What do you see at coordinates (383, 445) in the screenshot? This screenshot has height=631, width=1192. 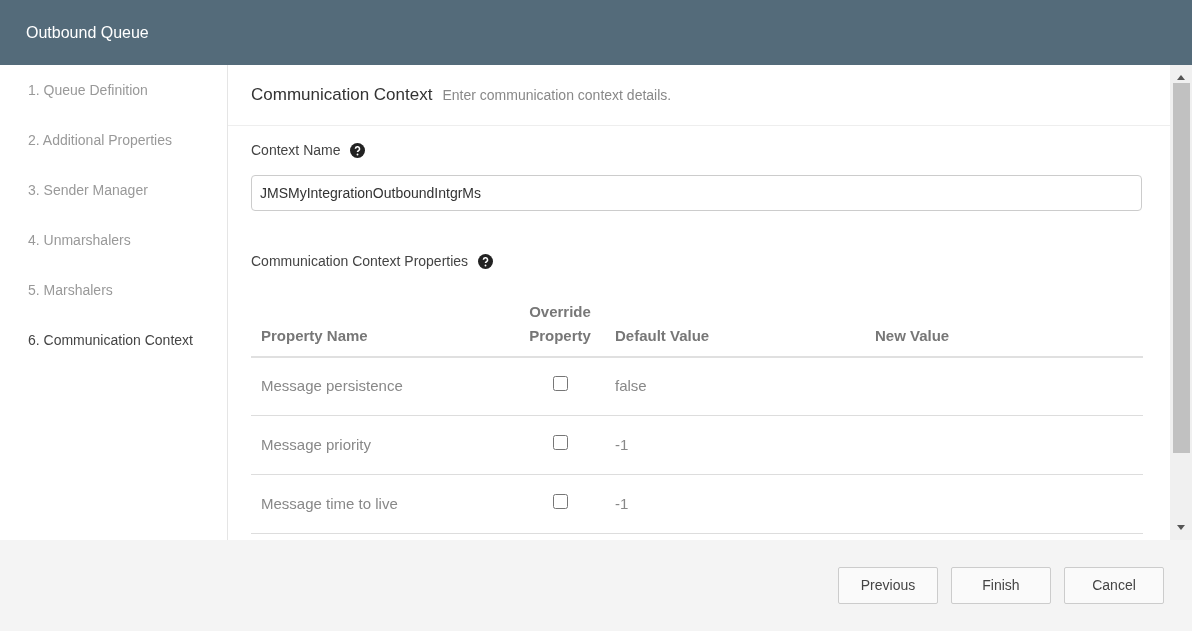 I see `table-cell: Message priority` at bounding box center [383, 445].